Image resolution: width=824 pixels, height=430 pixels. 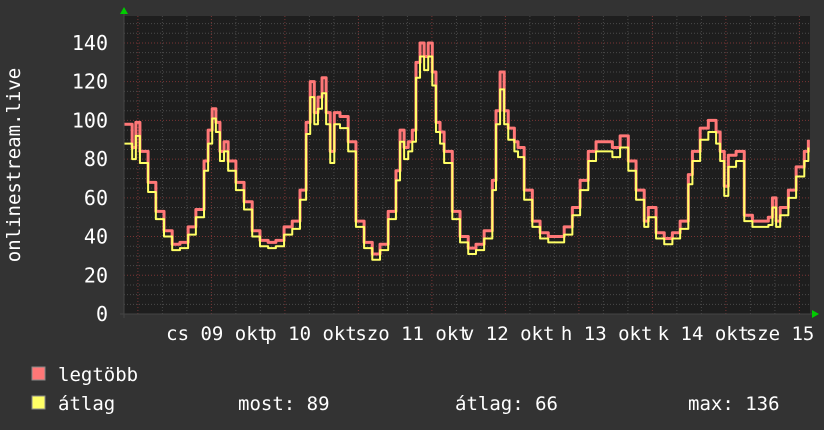 I want to click on stat-max: max: 136, so click(x=734, y=404).